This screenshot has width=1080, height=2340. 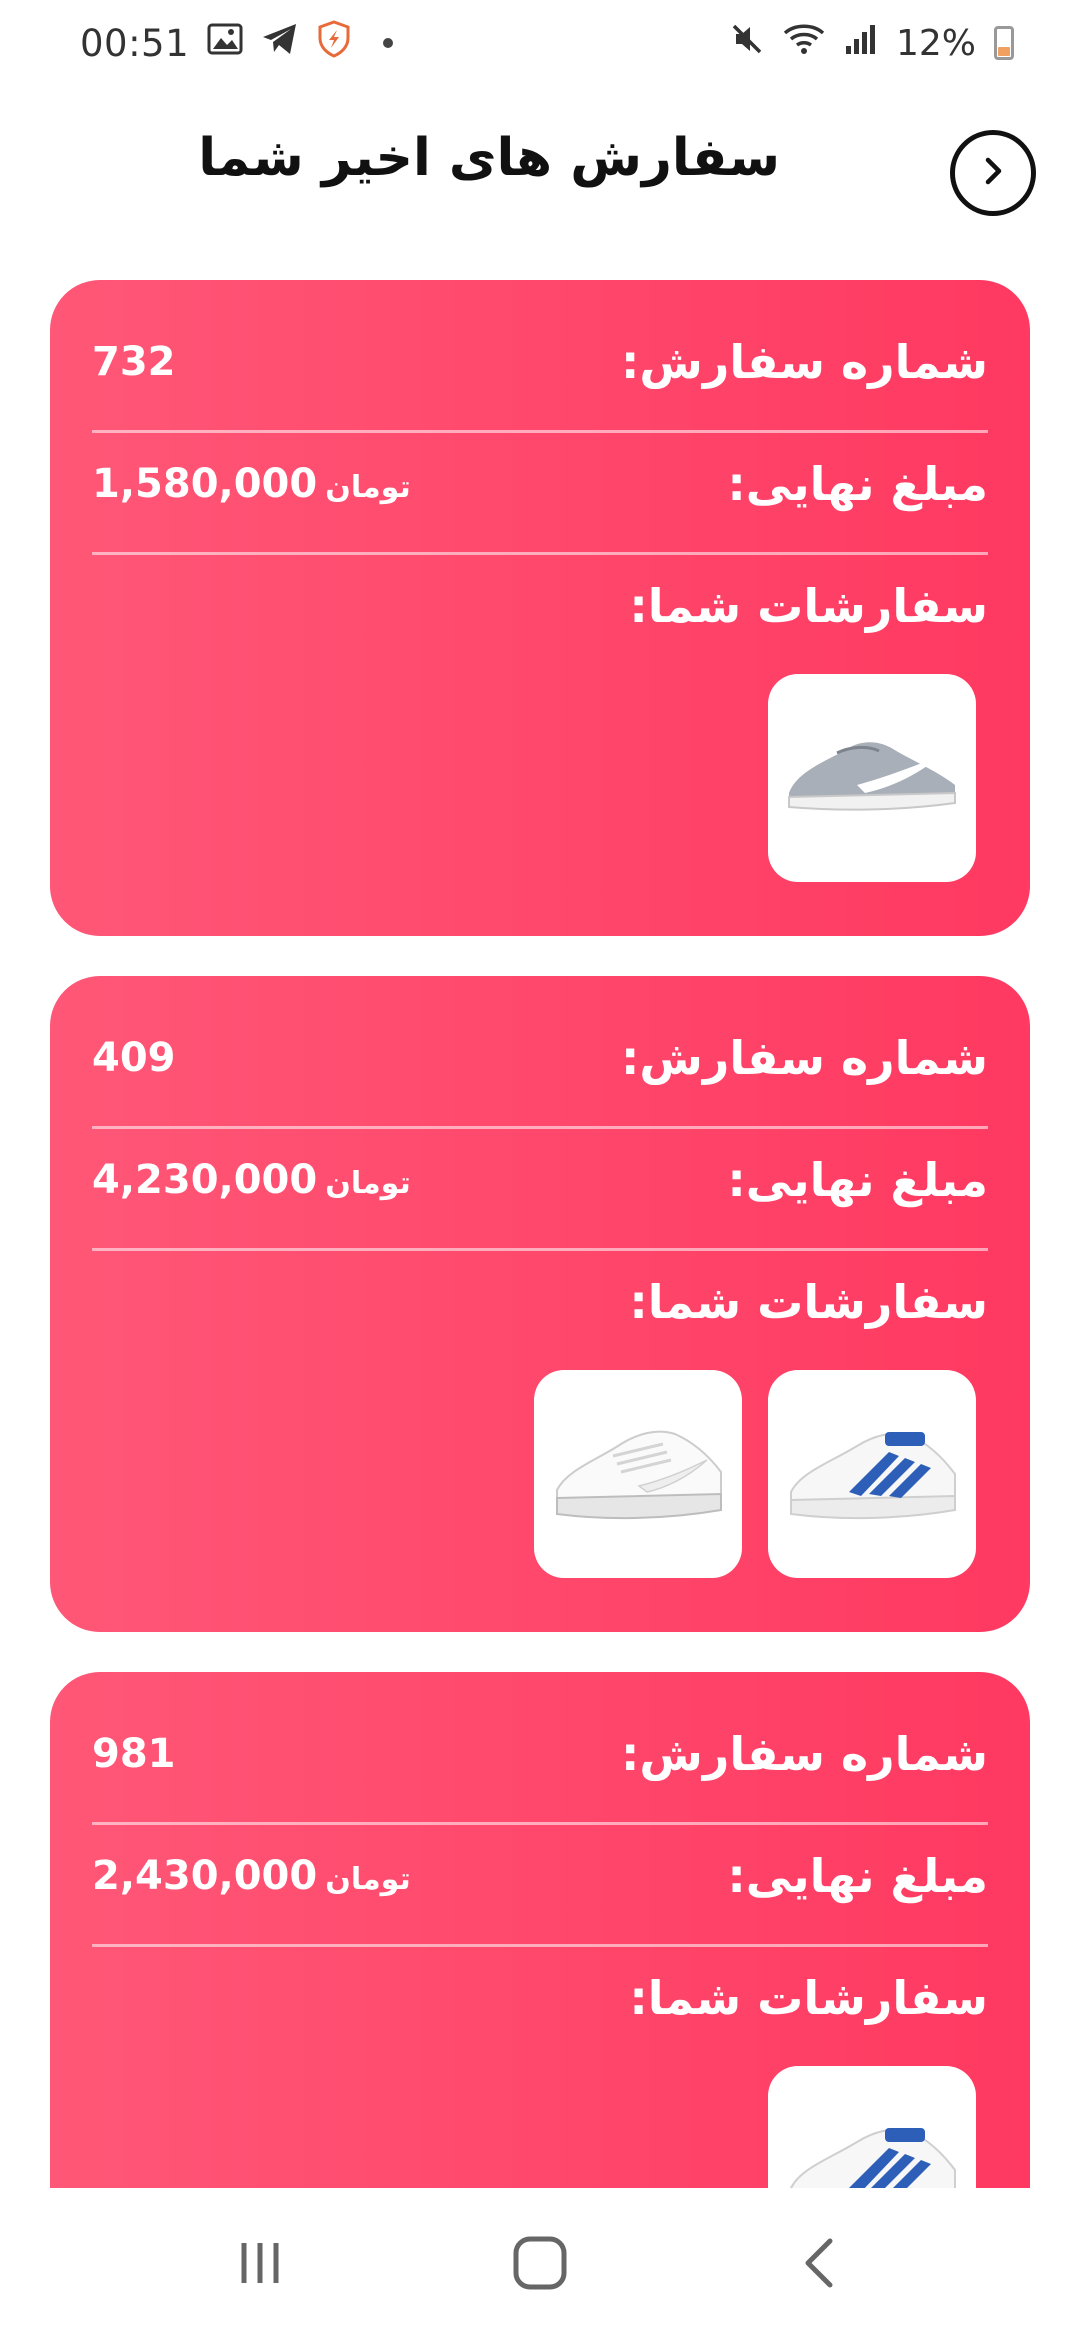 What do you see at coordinates (225, 43) in the screenshot?
I see `gallery-icon` at bounding box center [225, 43].